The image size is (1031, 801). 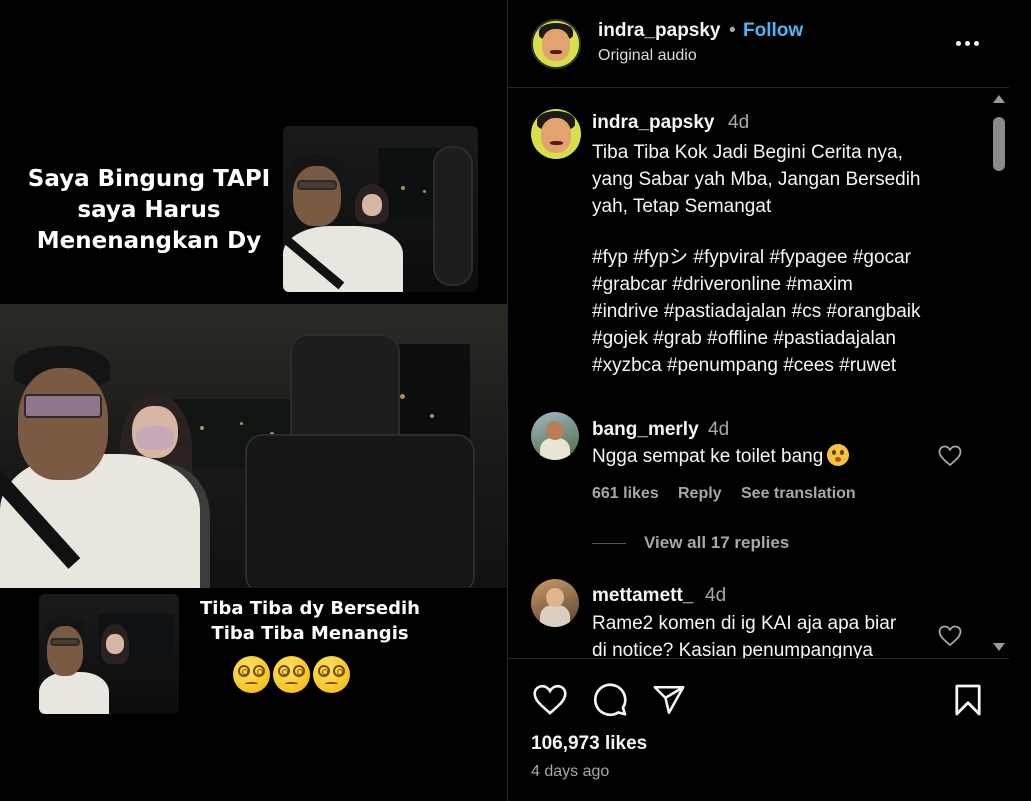 What do you see at coordinates (708, 456) in the screenshot?
I see `comment-body: Ngga sempat ke toilet bang` at bounding box center [708, 456].